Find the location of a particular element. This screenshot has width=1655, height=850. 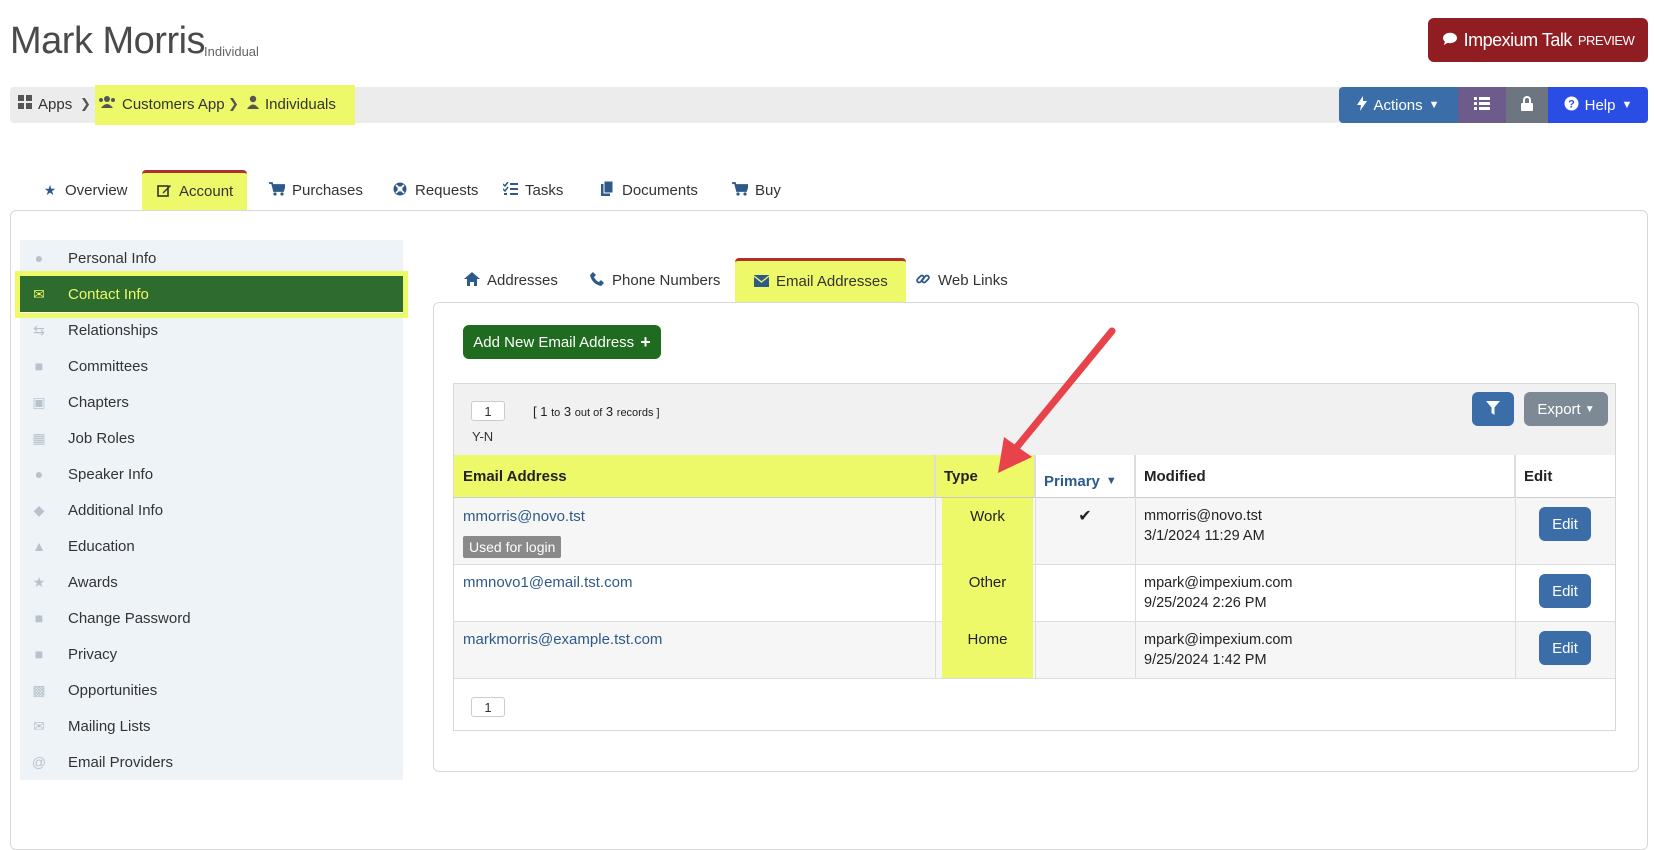

list-icon is located at coordinates (1482, 105).